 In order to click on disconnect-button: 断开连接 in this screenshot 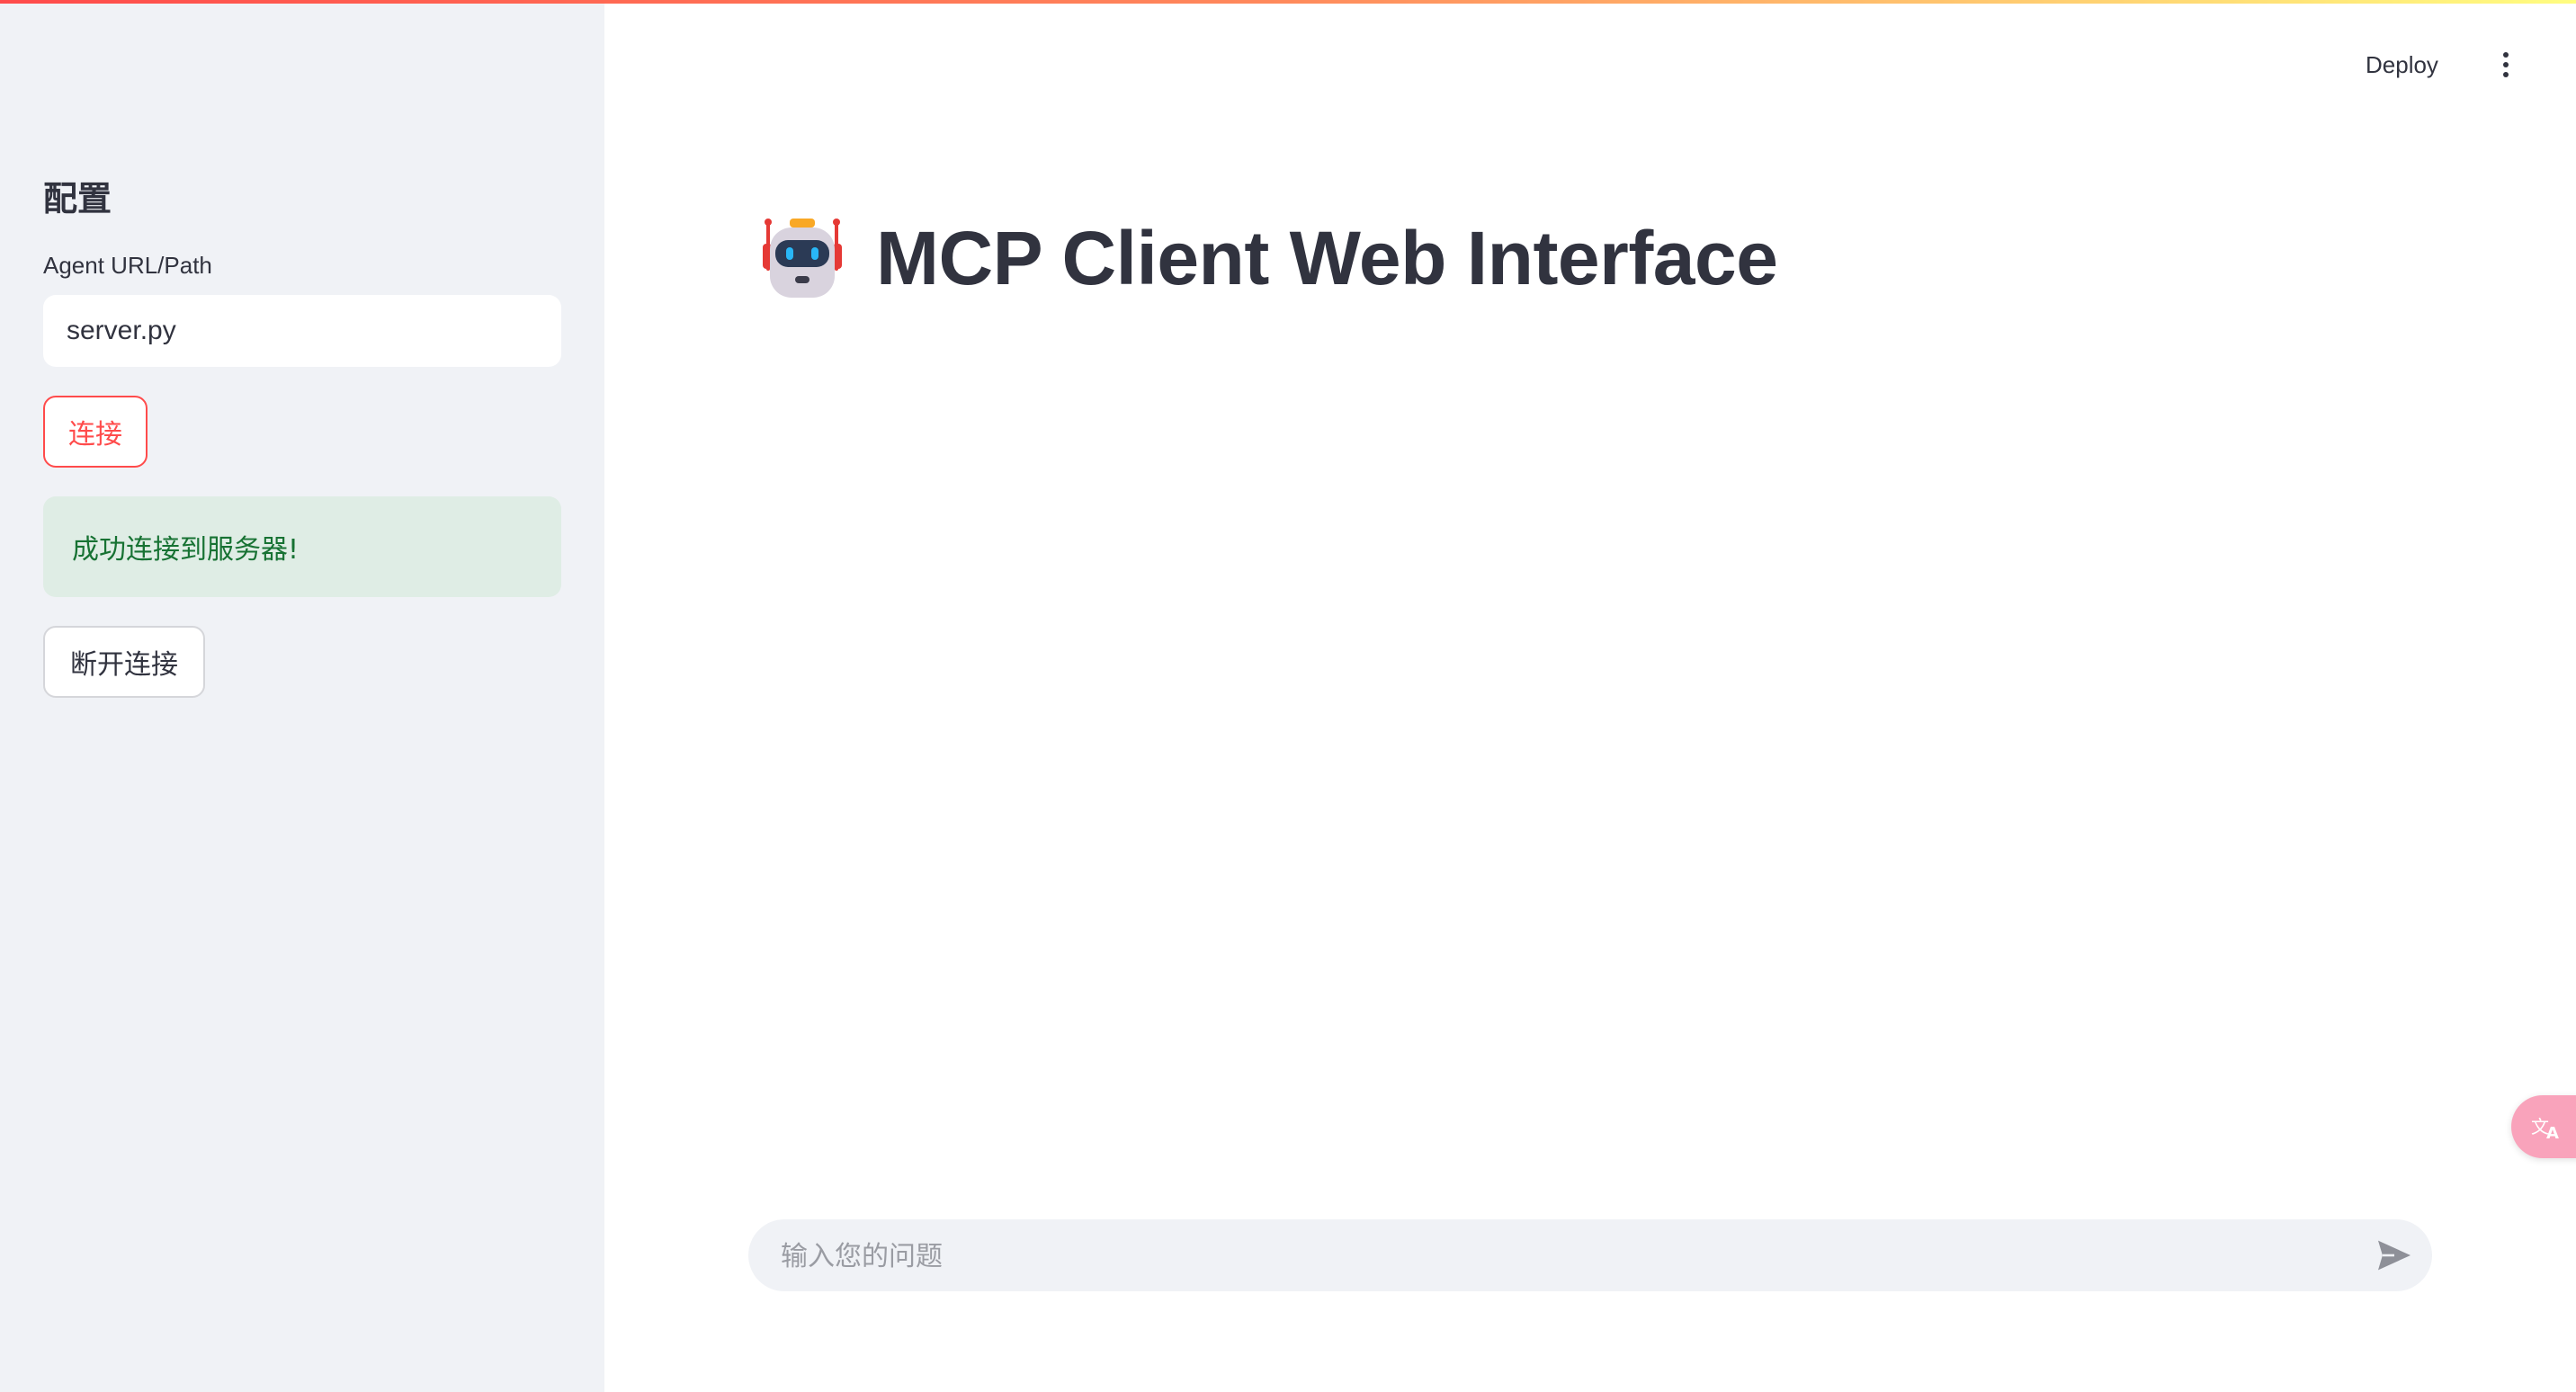, I will do `click(124, 662)`.